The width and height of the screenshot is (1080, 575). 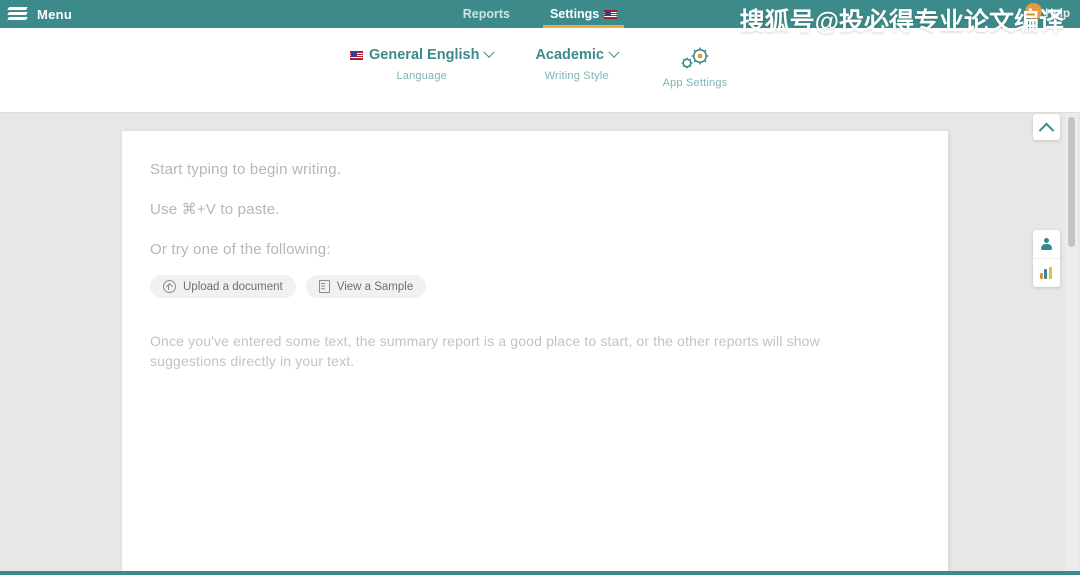 I want to click on upload-document-button: Upload a document, so click(x=223, y=287).